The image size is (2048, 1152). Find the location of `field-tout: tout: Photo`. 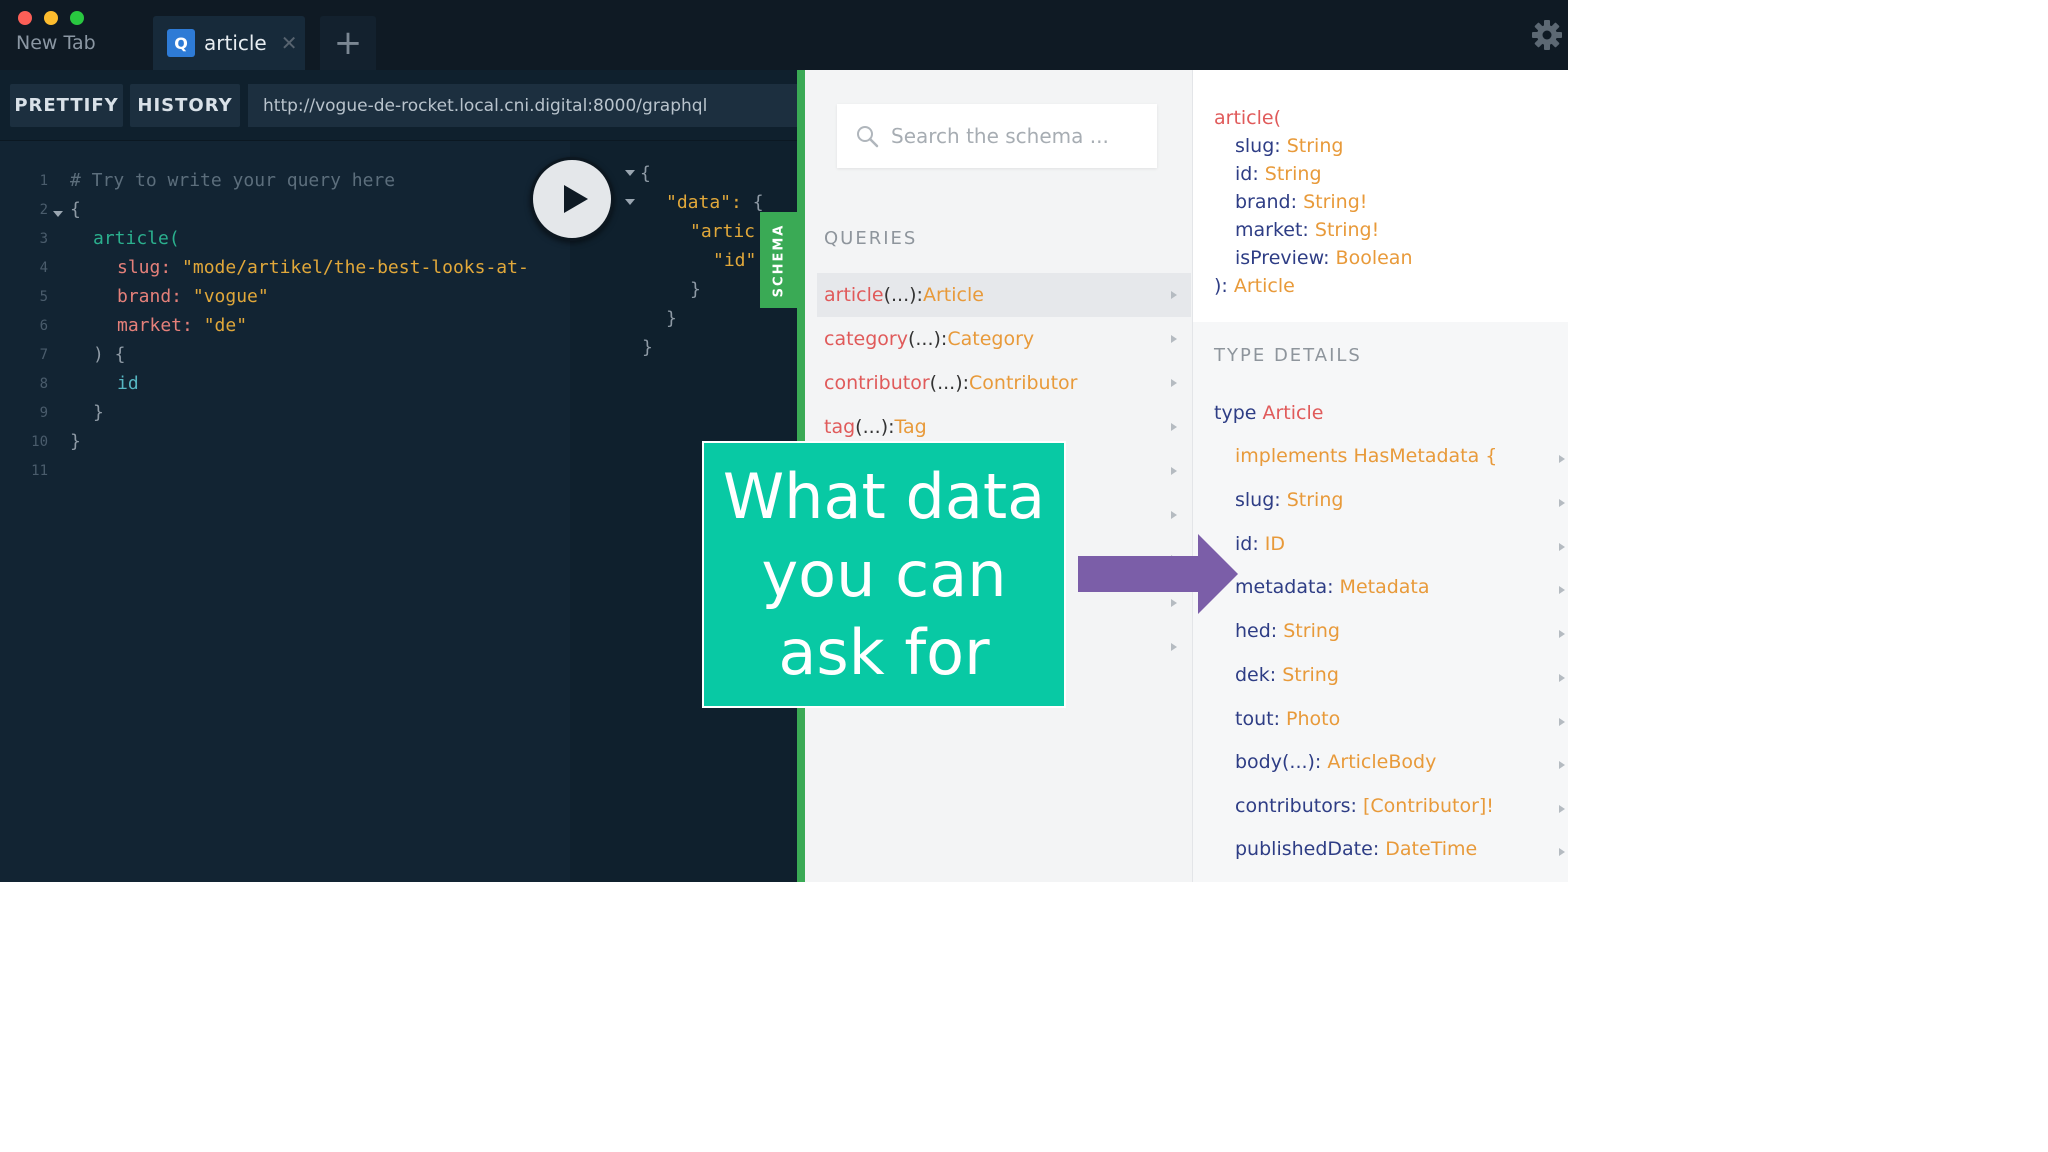

field-tout: tout: Photo is located at coordinates (1287, 719).